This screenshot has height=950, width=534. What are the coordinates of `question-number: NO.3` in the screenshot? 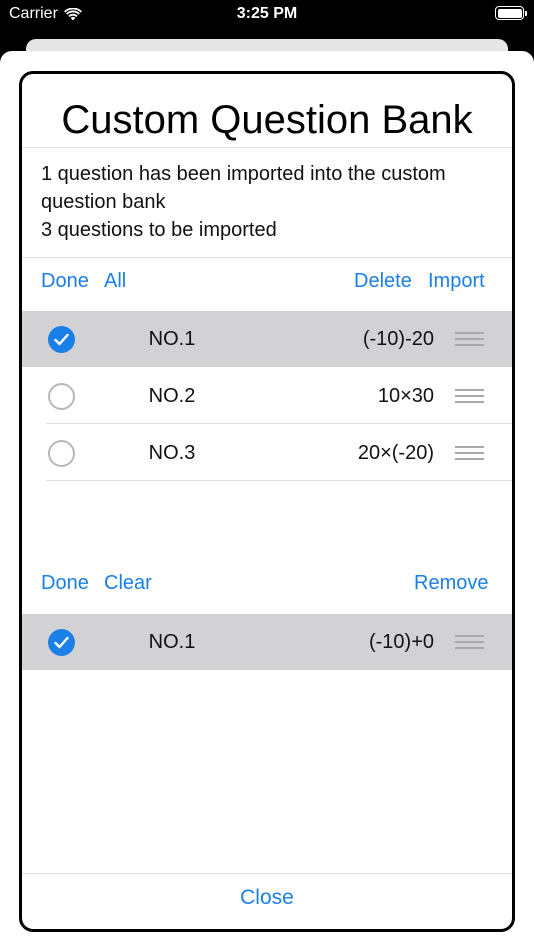 It's located at (172, 453).